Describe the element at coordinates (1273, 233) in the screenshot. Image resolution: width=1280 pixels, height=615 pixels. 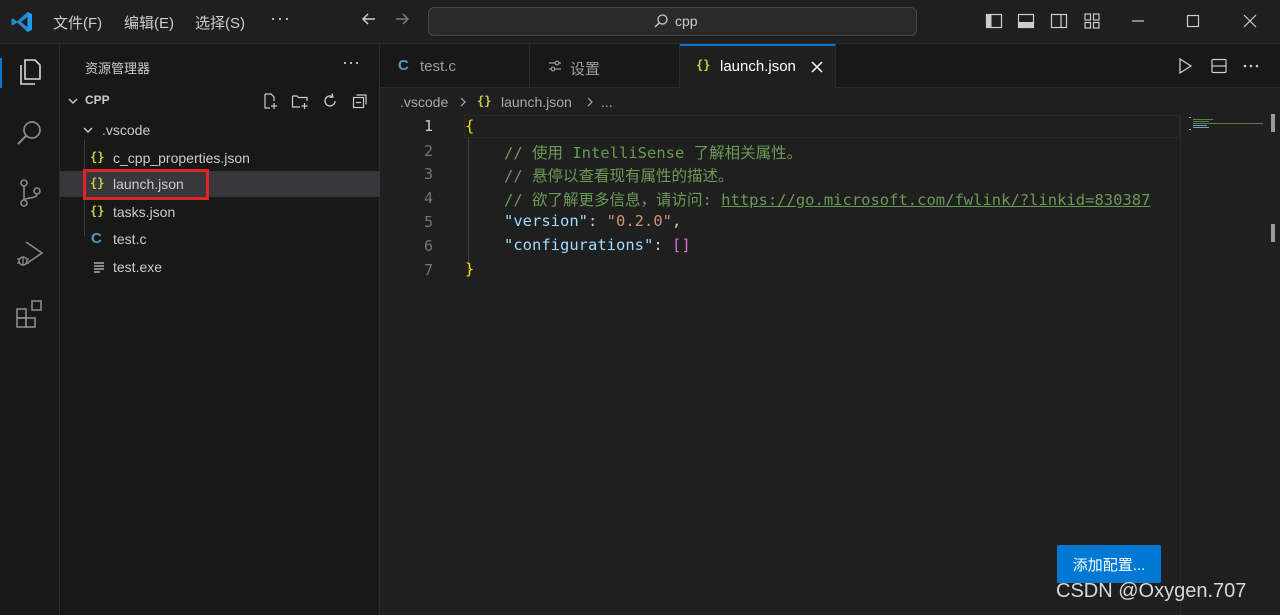
I see `scrollbar-marker` at that location.